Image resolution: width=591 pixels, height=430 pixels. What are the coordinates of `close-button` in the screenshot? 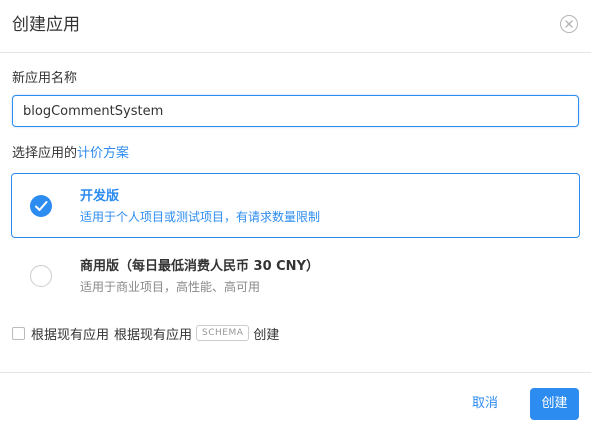 It's located at (569, 24).